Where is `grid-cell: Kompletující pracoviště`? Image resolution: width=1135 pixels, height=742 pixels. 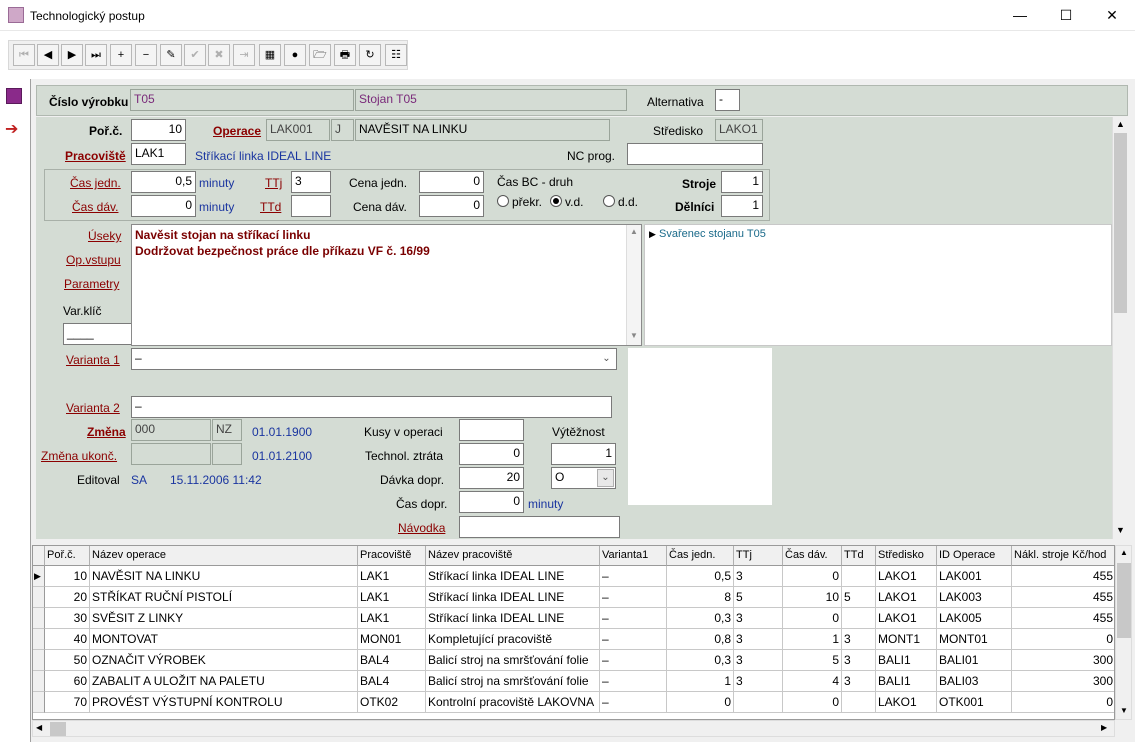 grid-cell: Kompletující pracoviště is located at coordinates (513, 639).